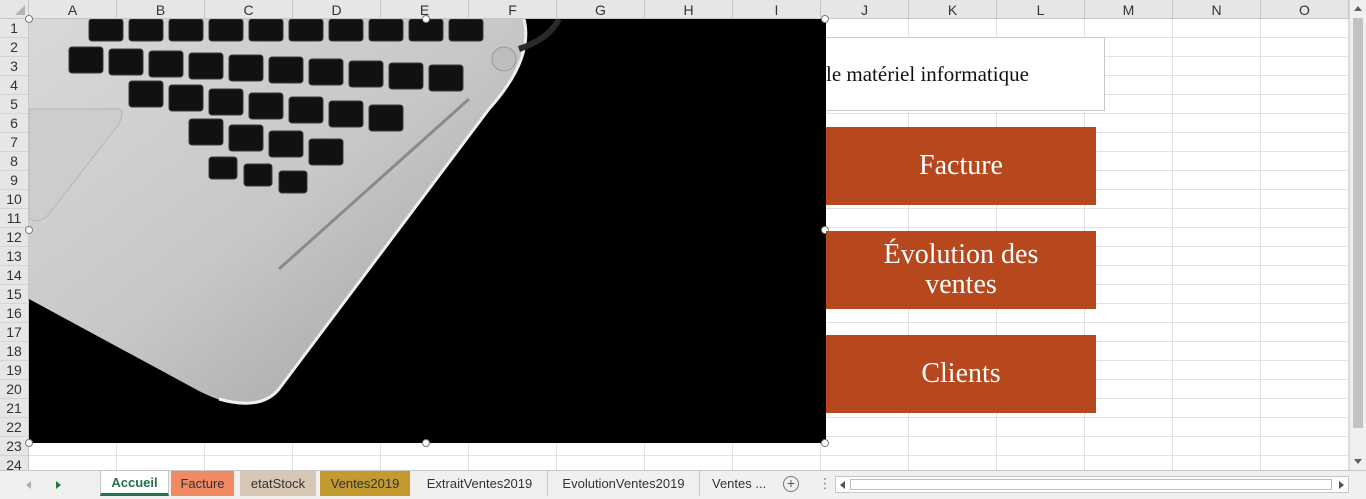  I want to click on row-header: 4, so click(14, 85).